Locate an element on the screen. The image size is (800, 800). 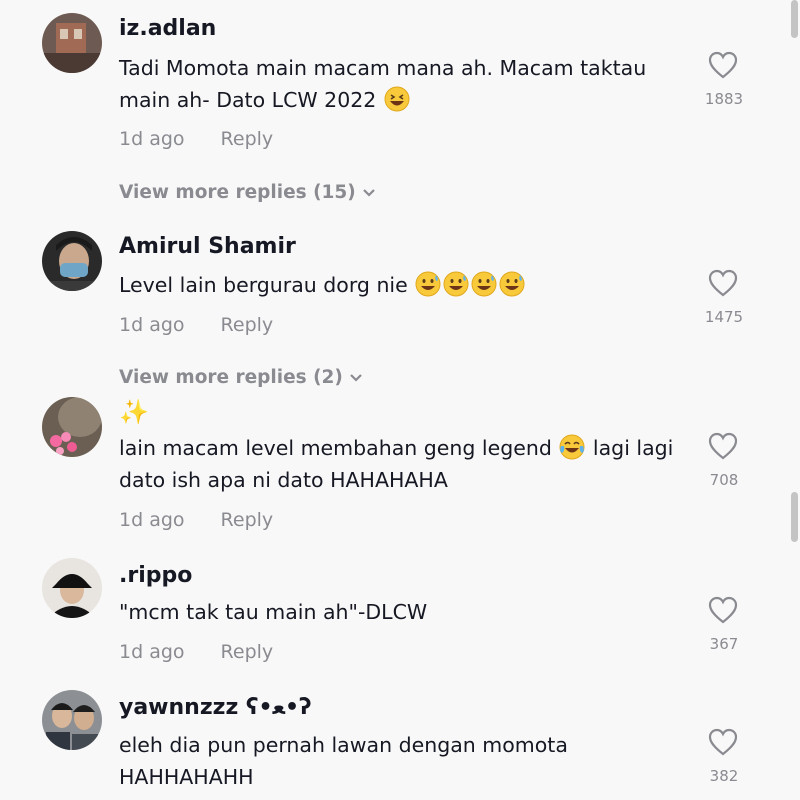
like-count: 708 is located at coordinates (724, 480).